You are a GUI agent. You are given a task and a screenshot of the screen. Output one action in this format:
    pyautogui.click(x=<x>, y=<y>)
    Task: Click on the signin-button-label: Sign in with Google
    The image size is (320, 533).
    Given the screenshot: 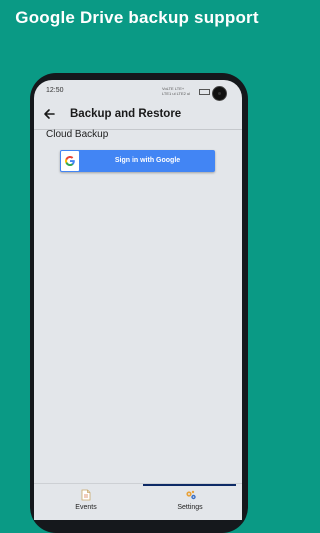 What is the action you would take?
    pyautogui.click(x=147, y=160)
    